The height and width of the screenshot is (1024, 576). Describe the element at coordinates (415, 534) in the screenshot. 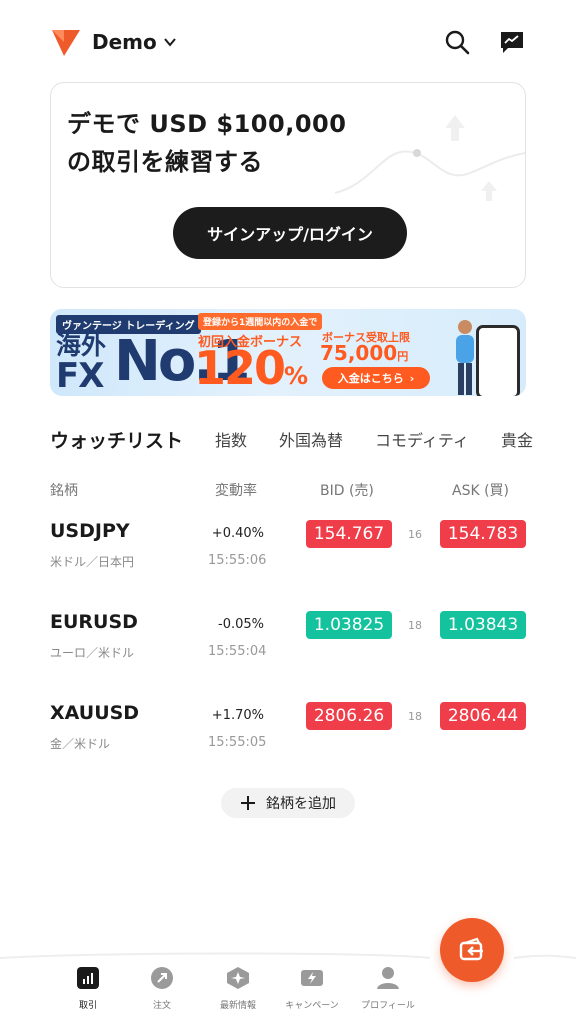

I see `spread-value: 16` at that location.